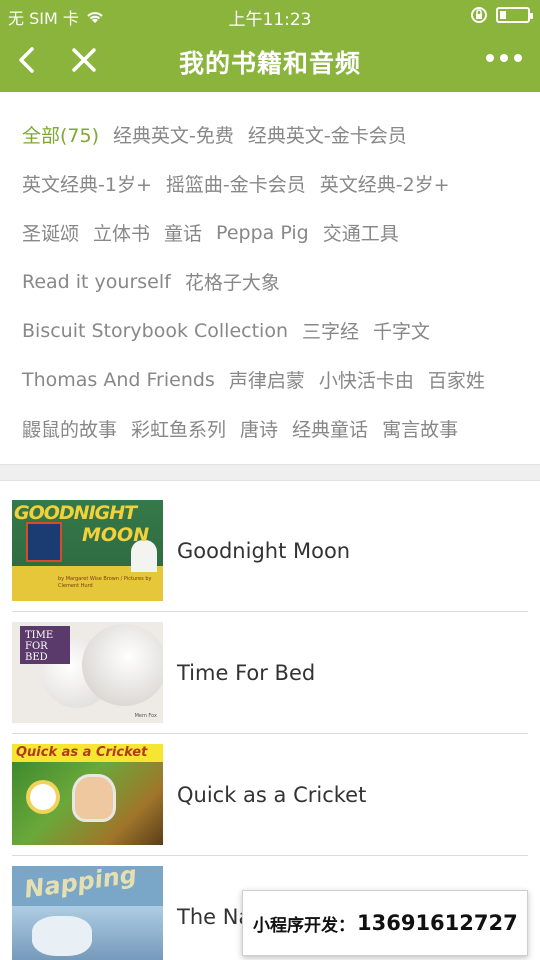 The image size is (540, 960). I want to click on book-title: Time For Bed, so click(246, 673).